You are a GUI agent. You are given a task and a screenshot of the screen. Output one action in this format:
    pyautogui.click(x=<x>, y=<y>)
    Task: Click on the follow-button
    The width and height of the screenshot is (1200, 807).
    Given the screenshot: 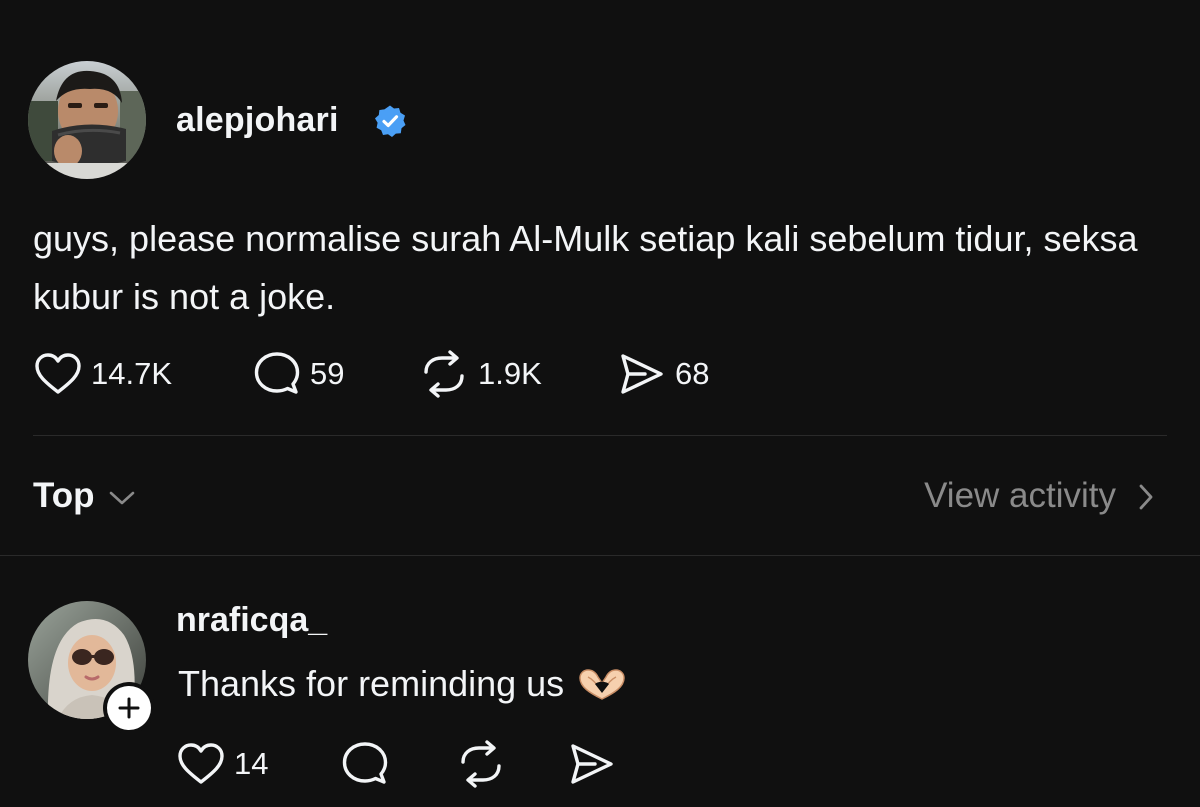 What is the action you would take?
    pyautogui.click(x=129, y=708)
    